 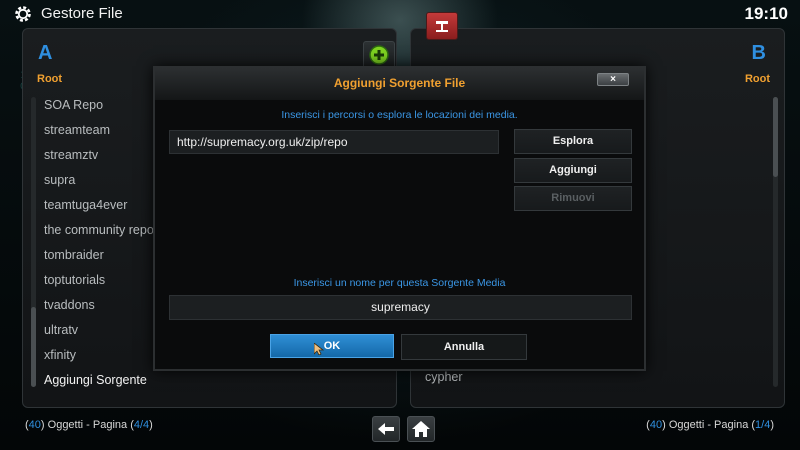 I want to click on add-source-icon, so click(x=379, y=55).